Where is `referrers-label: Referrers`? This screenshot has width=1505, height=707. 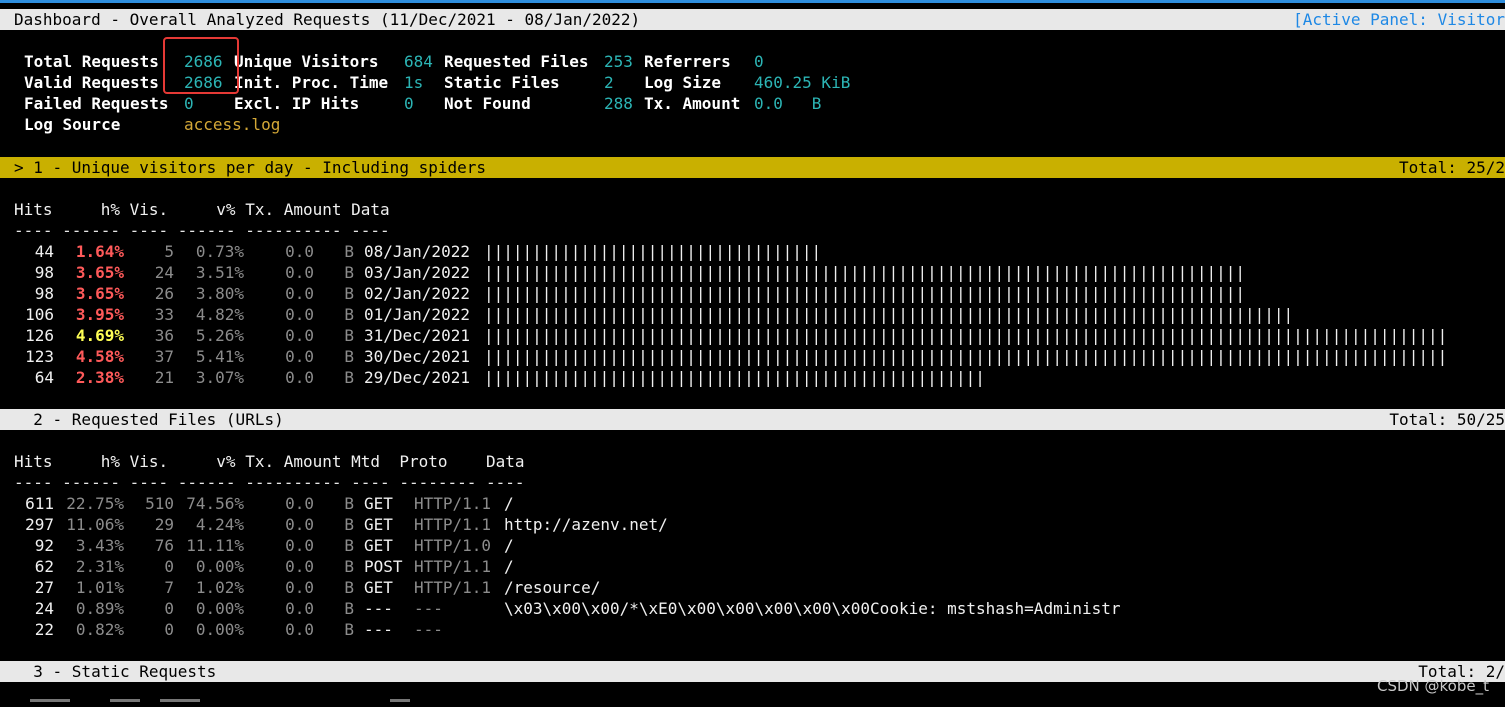 referrers-label: Referrers is located at coordinates (687, 61).